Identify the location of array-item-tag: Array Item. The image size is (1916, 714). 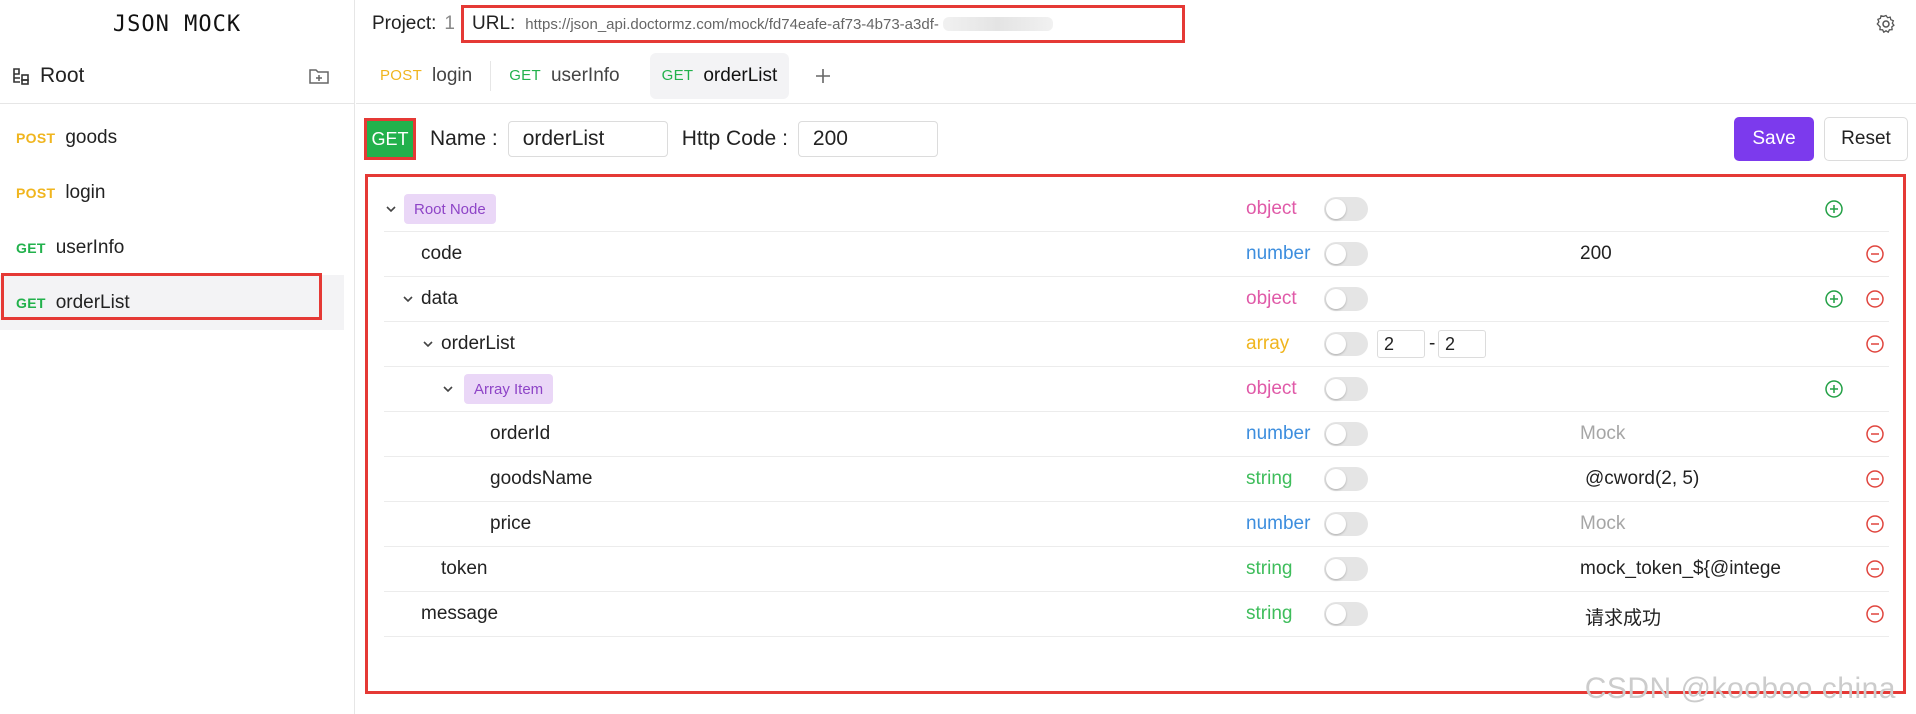
(509, 389).